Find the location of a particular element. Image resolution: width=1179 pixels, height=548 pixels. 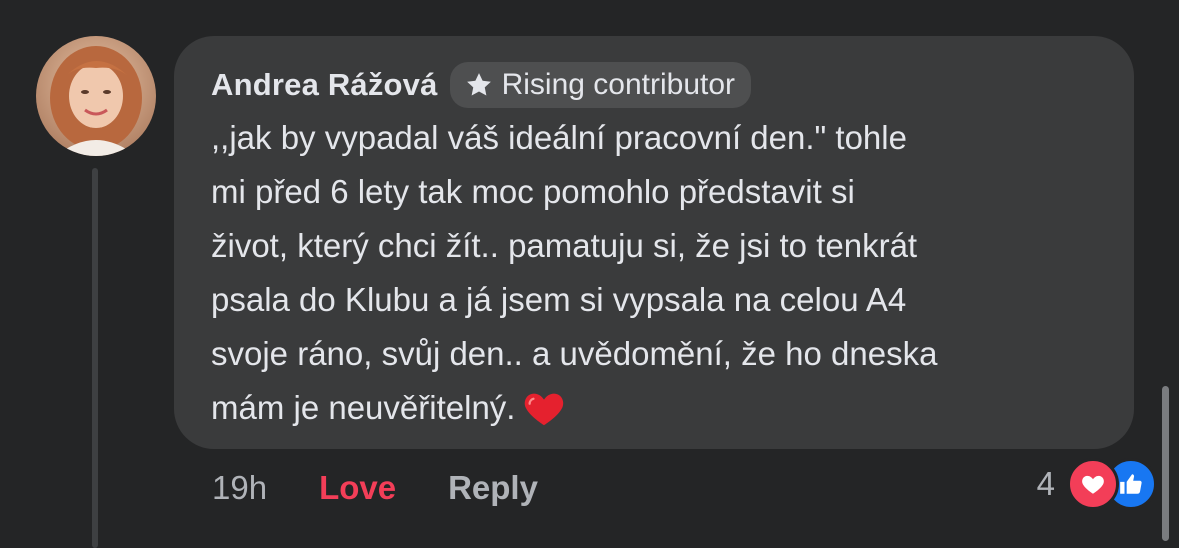

contributor-badge: Rising contributor is located at coordinates (600, 85).